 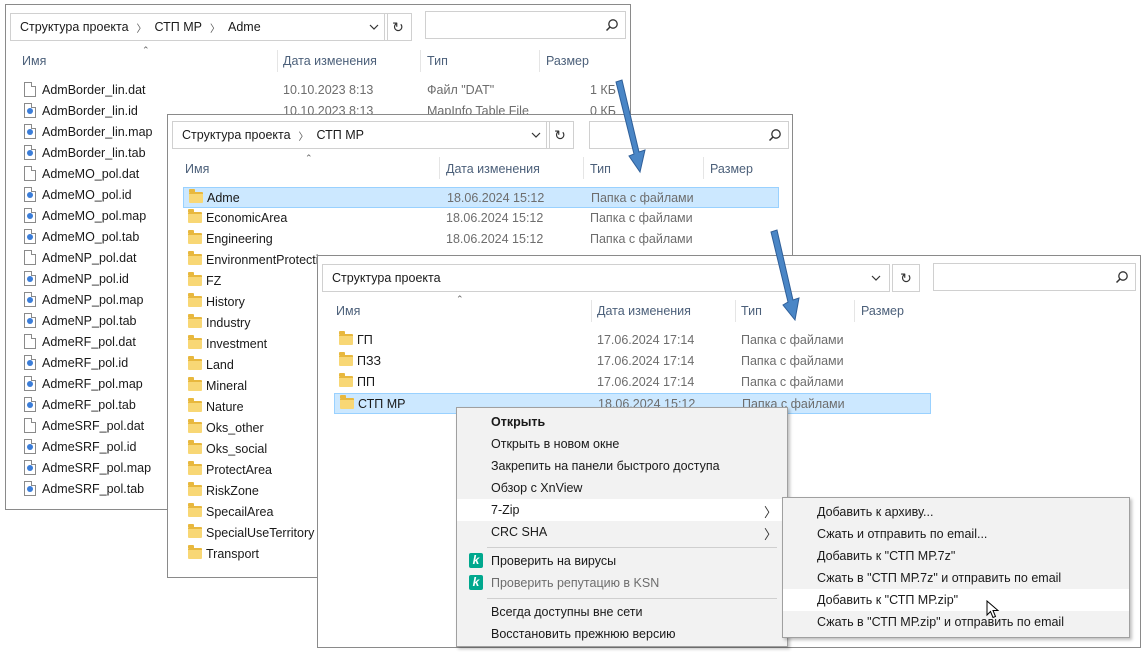 What do you see at coordinates (258, 260) in the screenshot?
I see `folder-row: EnvironmentProtectio` at bounding box center [258, 260].